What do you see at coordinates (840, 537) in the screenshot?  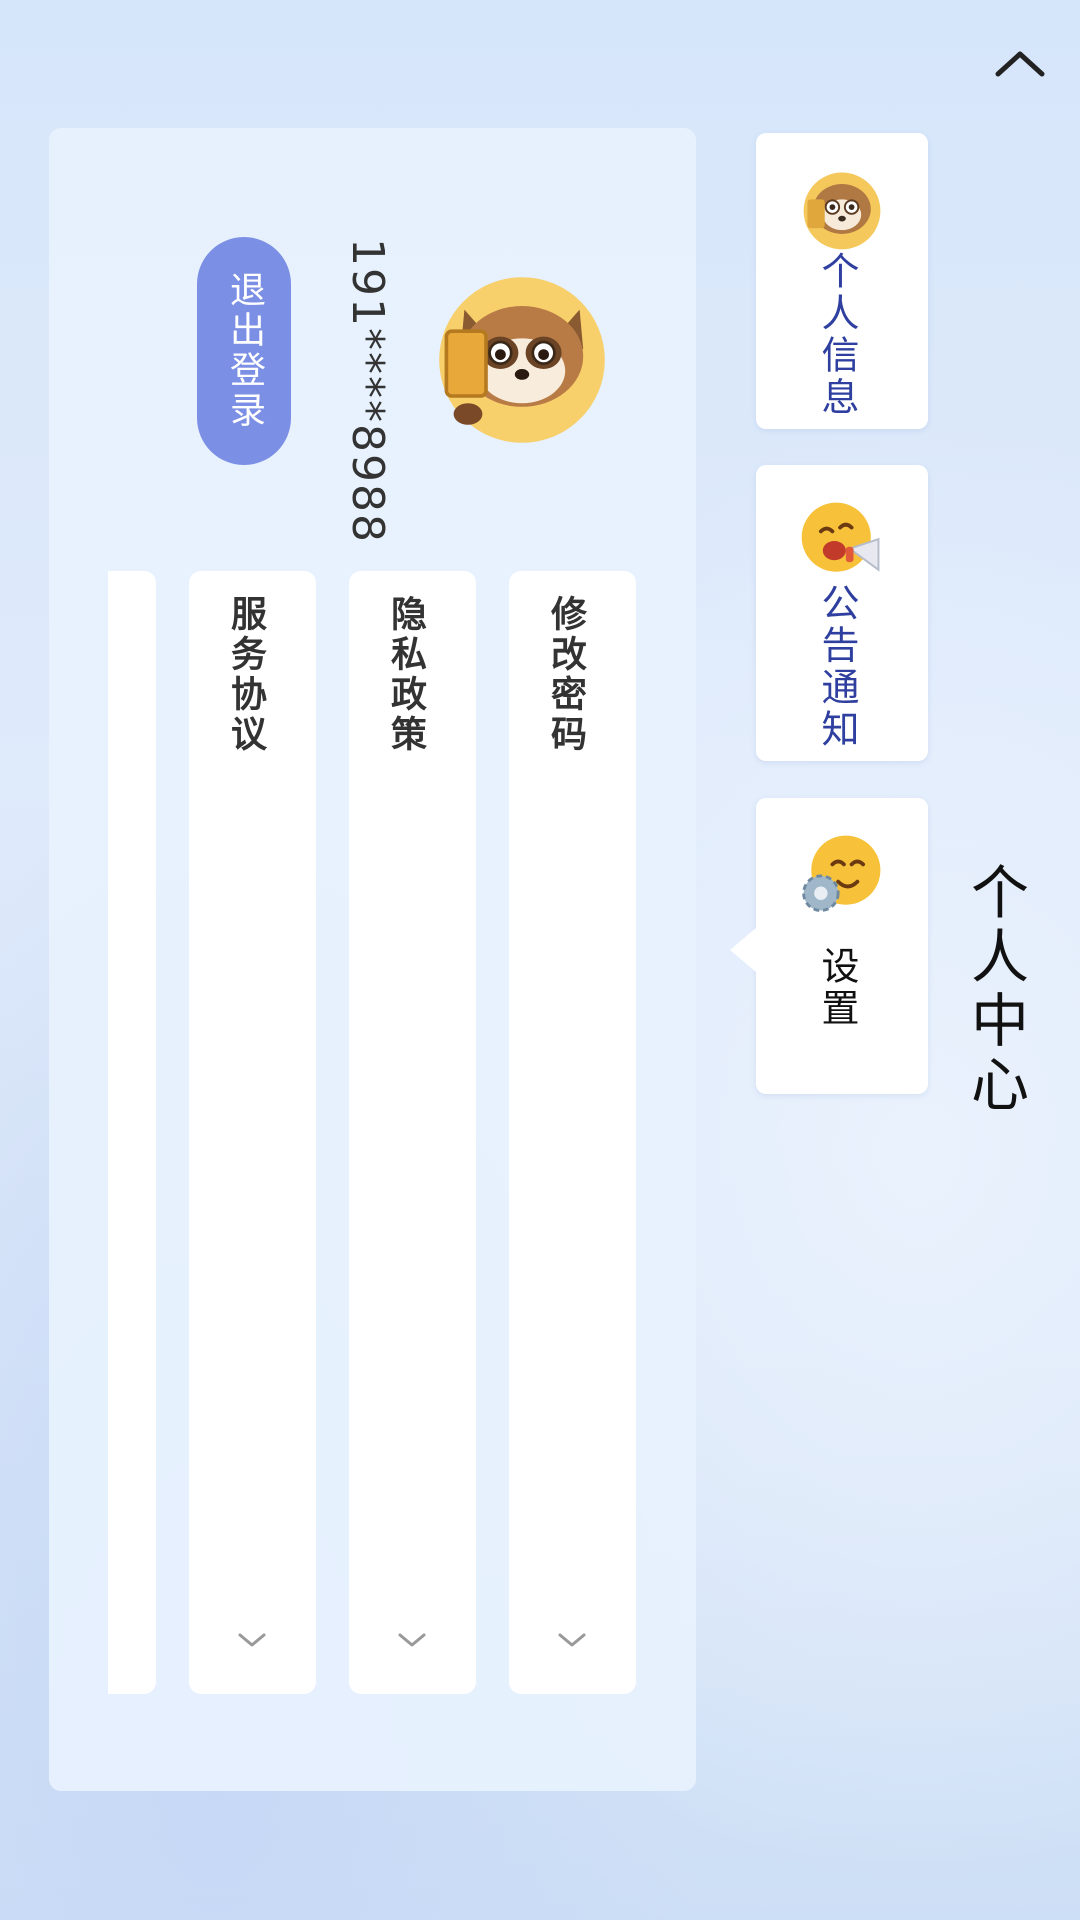 I see `megaphone-emoji-icon` at bounding box center [840, 537].